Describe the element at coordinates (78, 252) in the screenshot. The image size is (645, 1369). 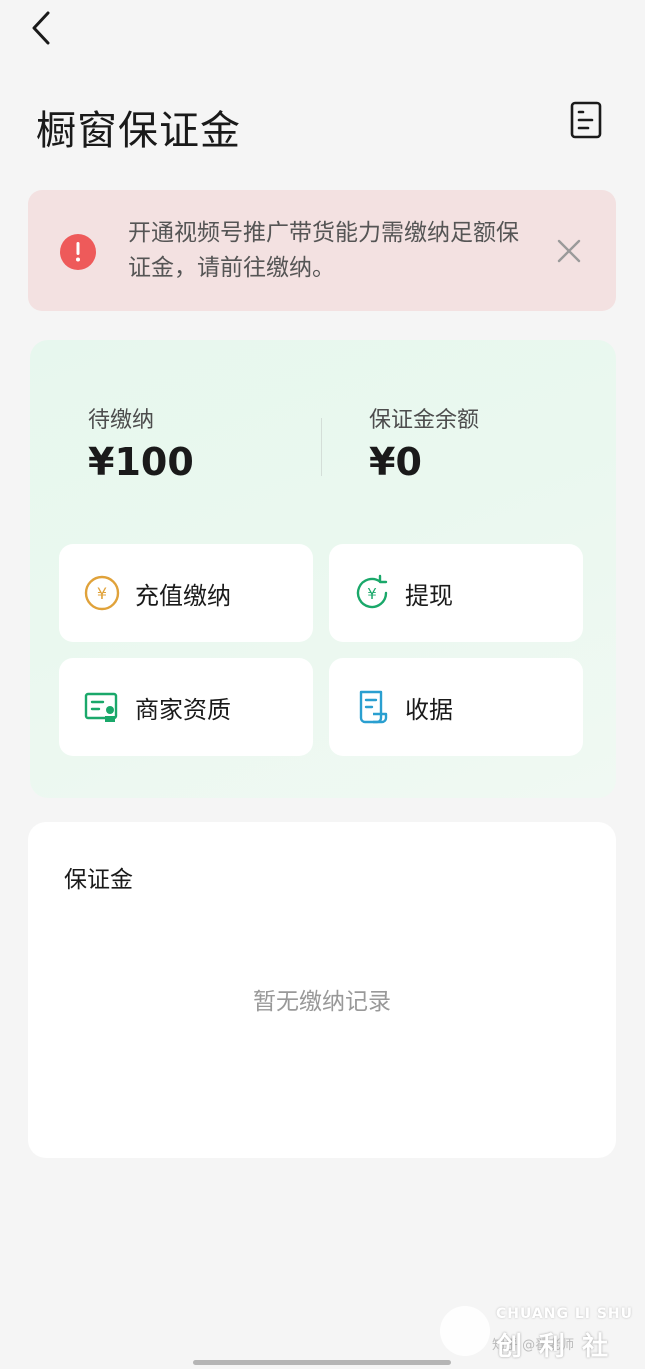
I see `exclamation-icon` at that location.